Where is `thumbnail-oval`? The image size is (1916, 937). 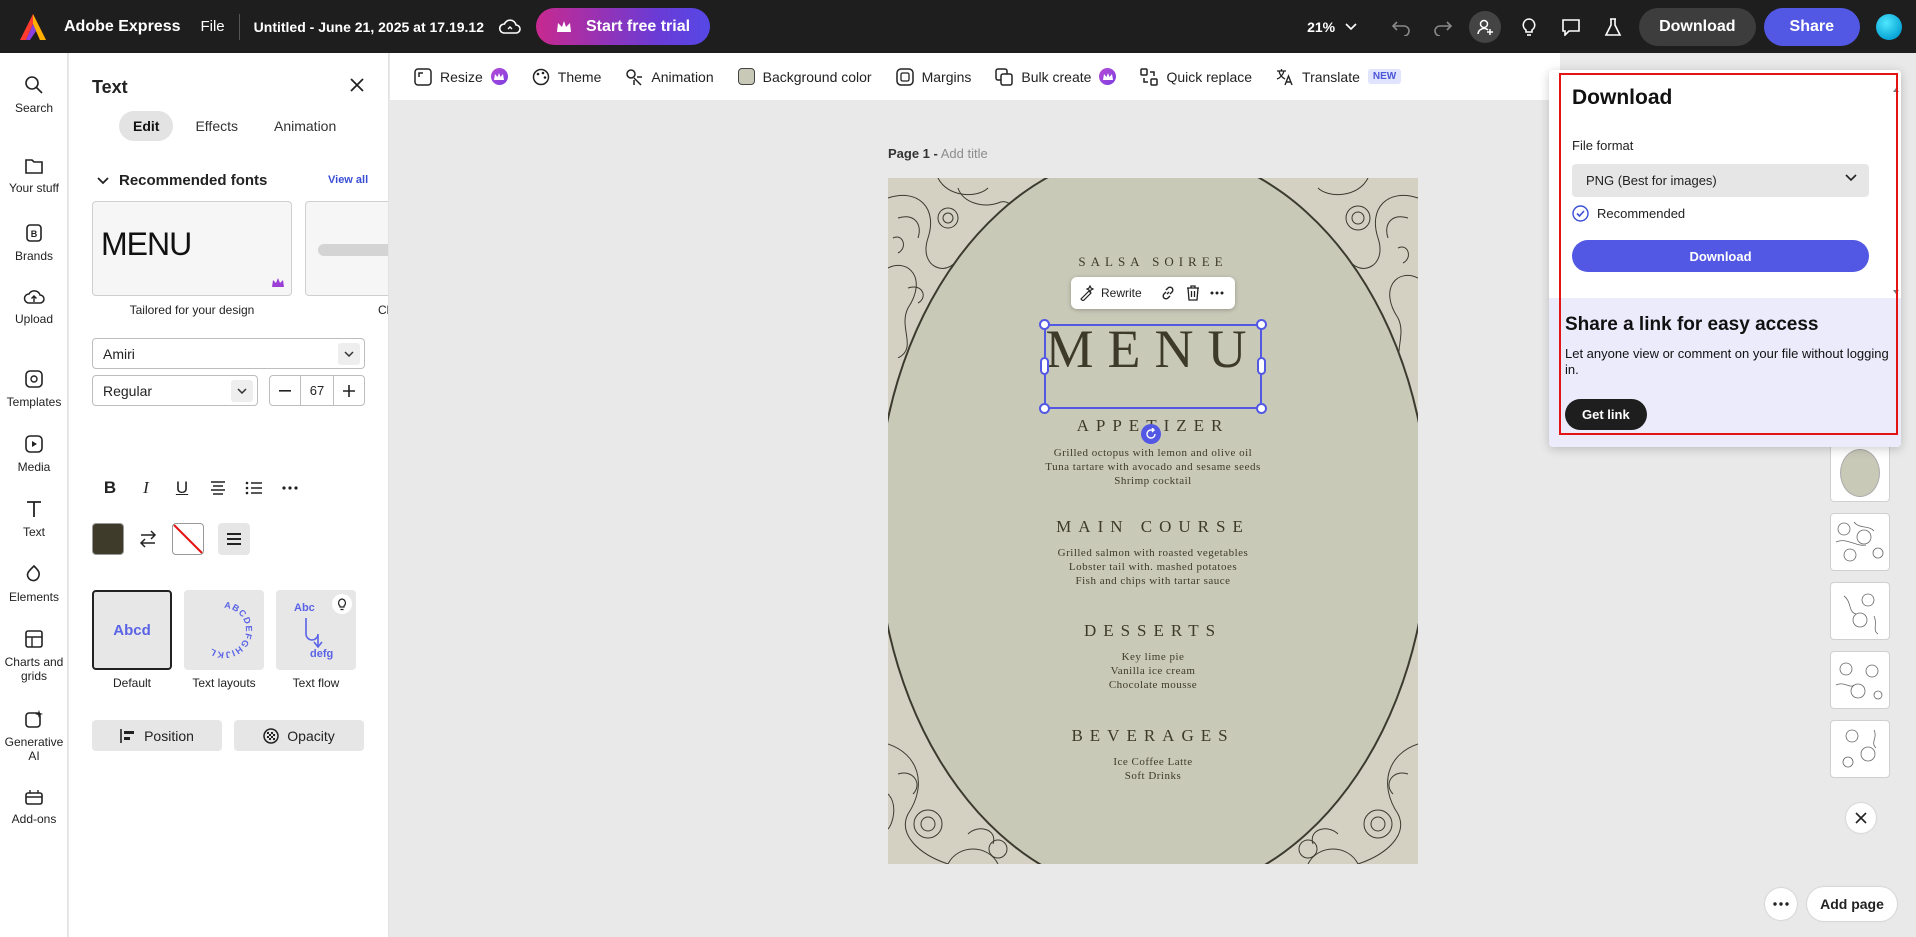
thumbnail-oval is located at coordinates (1860, 473).